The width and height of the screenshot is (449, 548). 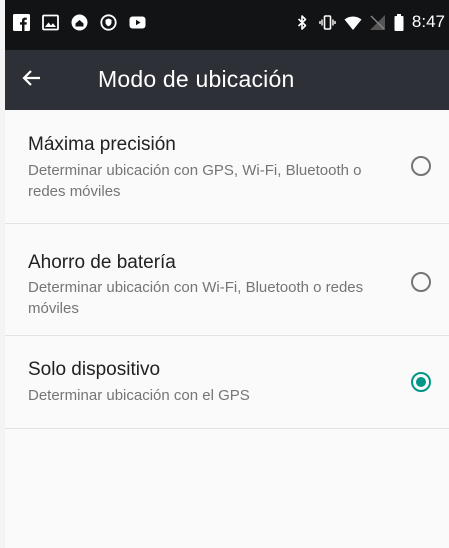 I want to click on home-cloud-icon, so click(x=79, y=22).